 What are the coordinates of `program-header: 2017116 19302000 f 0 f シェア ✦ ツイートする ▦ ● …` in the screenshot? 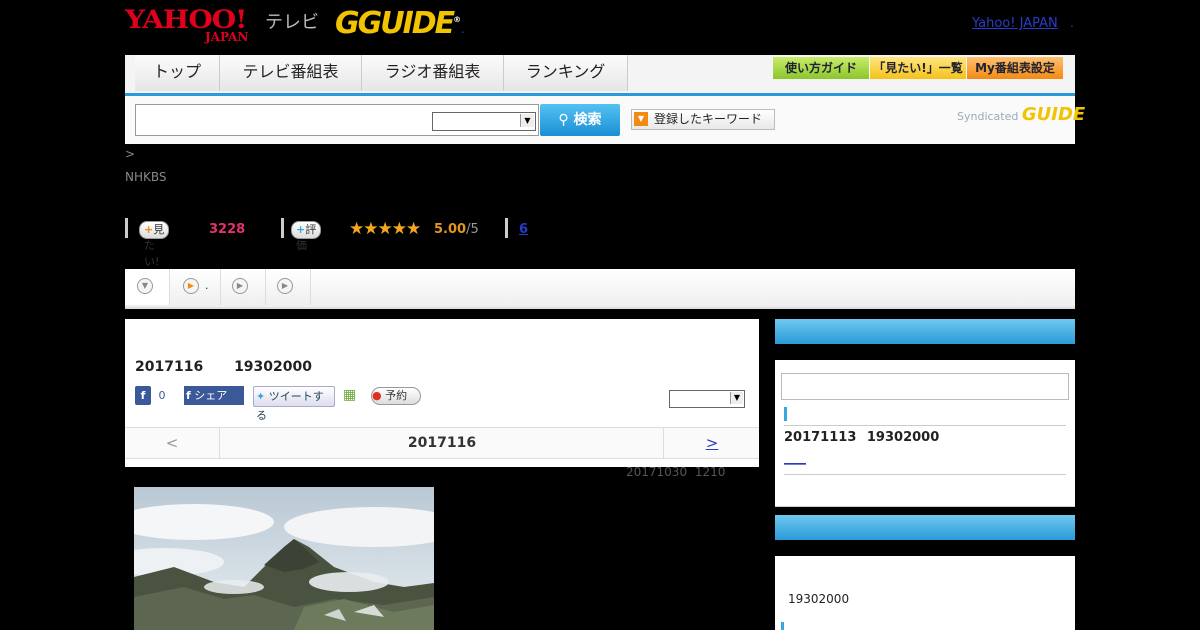 It's located at (442, 393).